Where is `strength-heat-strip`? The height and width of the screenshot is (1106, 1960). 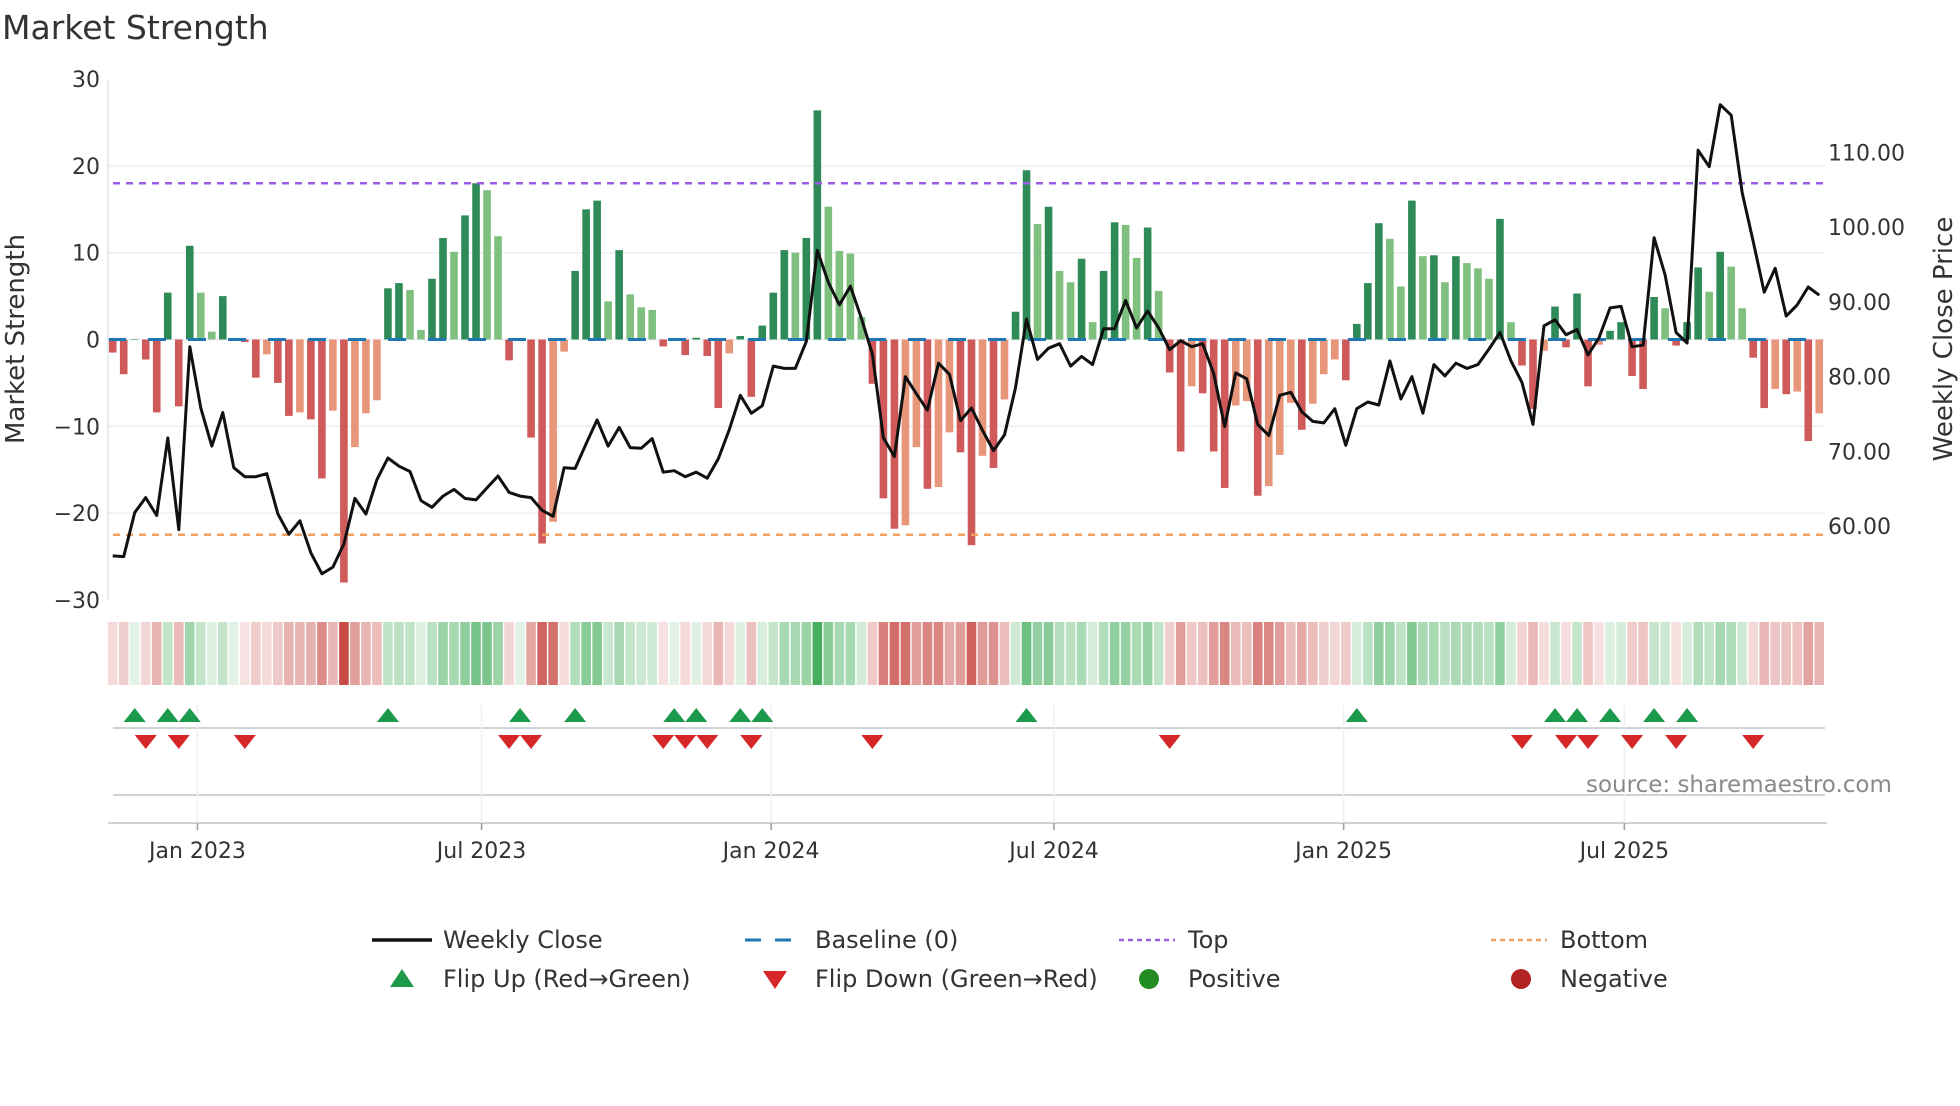 strength-heat-strip is located at coordinates (966, 653).